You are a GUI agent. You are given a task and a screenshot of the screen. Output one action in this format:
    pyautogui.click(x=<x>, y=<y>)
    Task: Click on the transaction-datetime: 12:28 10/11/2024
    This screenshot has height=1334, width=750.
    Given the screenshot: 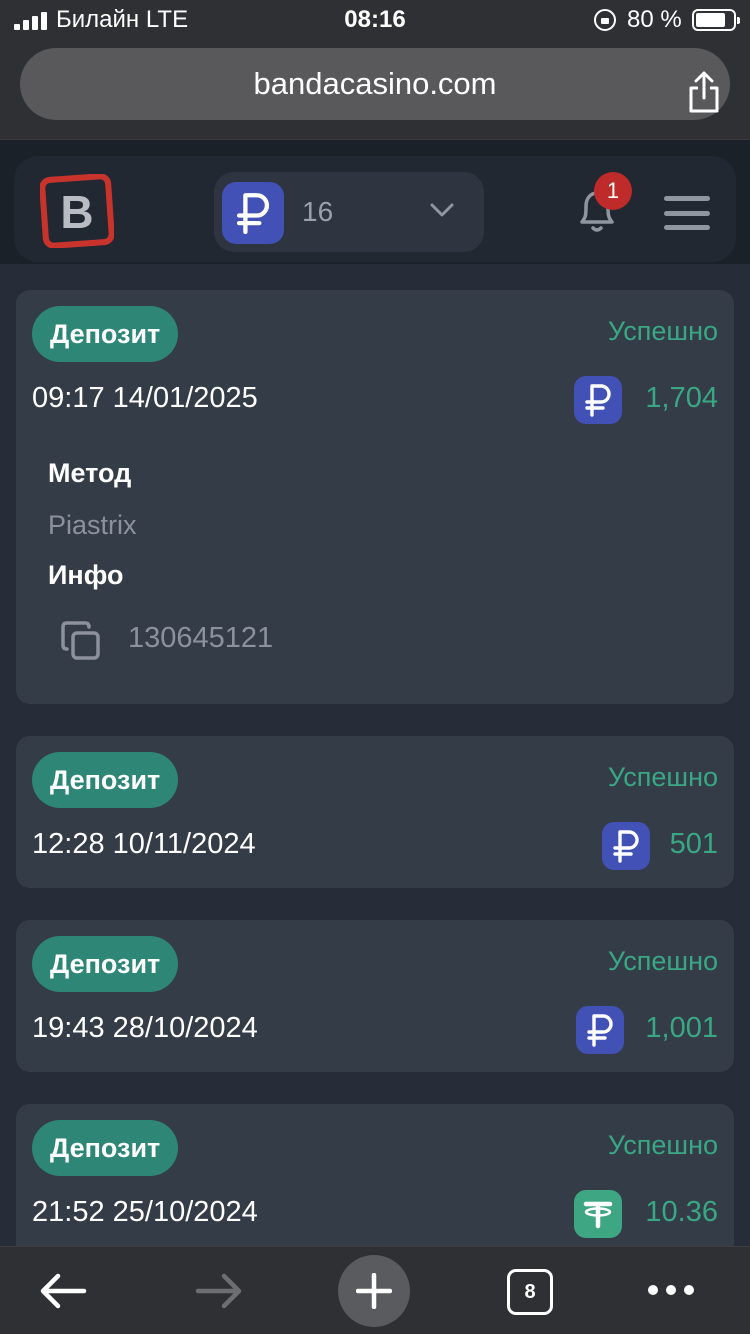 What is the action you would take?
    pyautogui.click(x=144, y=844)
    